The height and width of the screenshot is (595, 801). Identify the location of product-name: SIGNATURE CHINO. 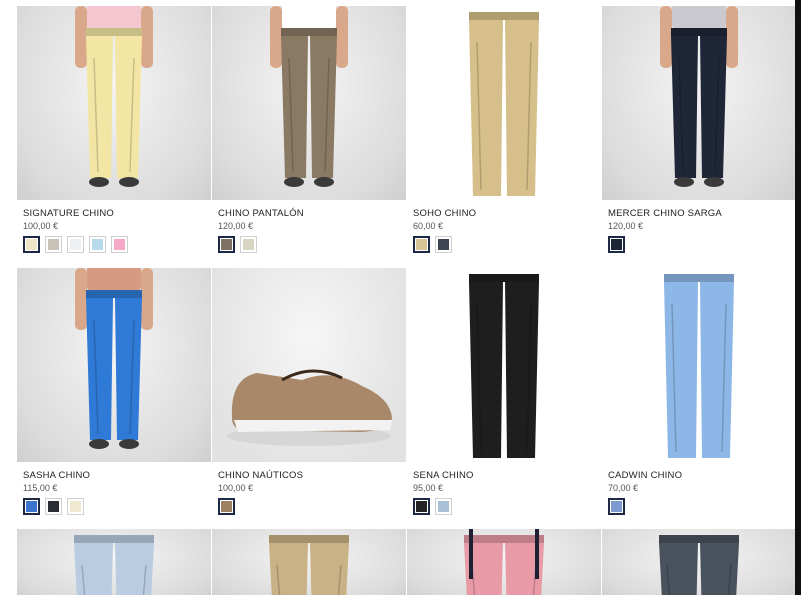
(117, 213).